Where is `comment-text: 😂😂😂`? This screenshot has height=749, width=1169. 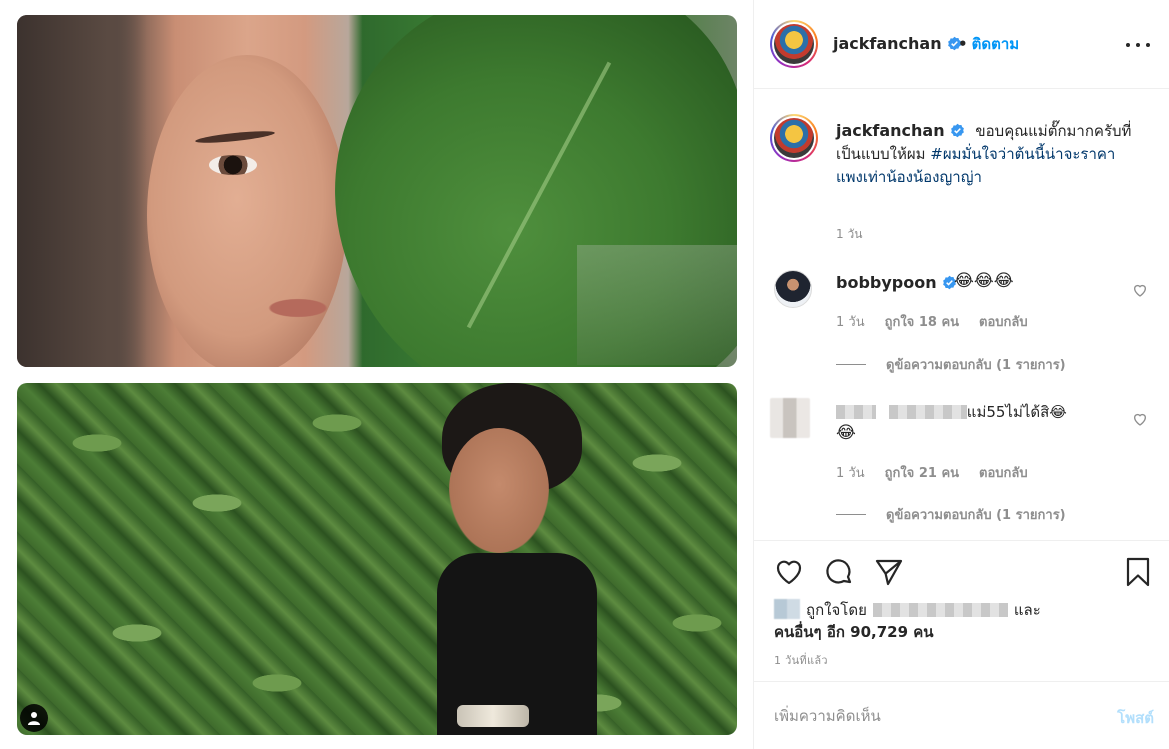
comment-text: 😂😂😂 is located at coordinates (984, 281).